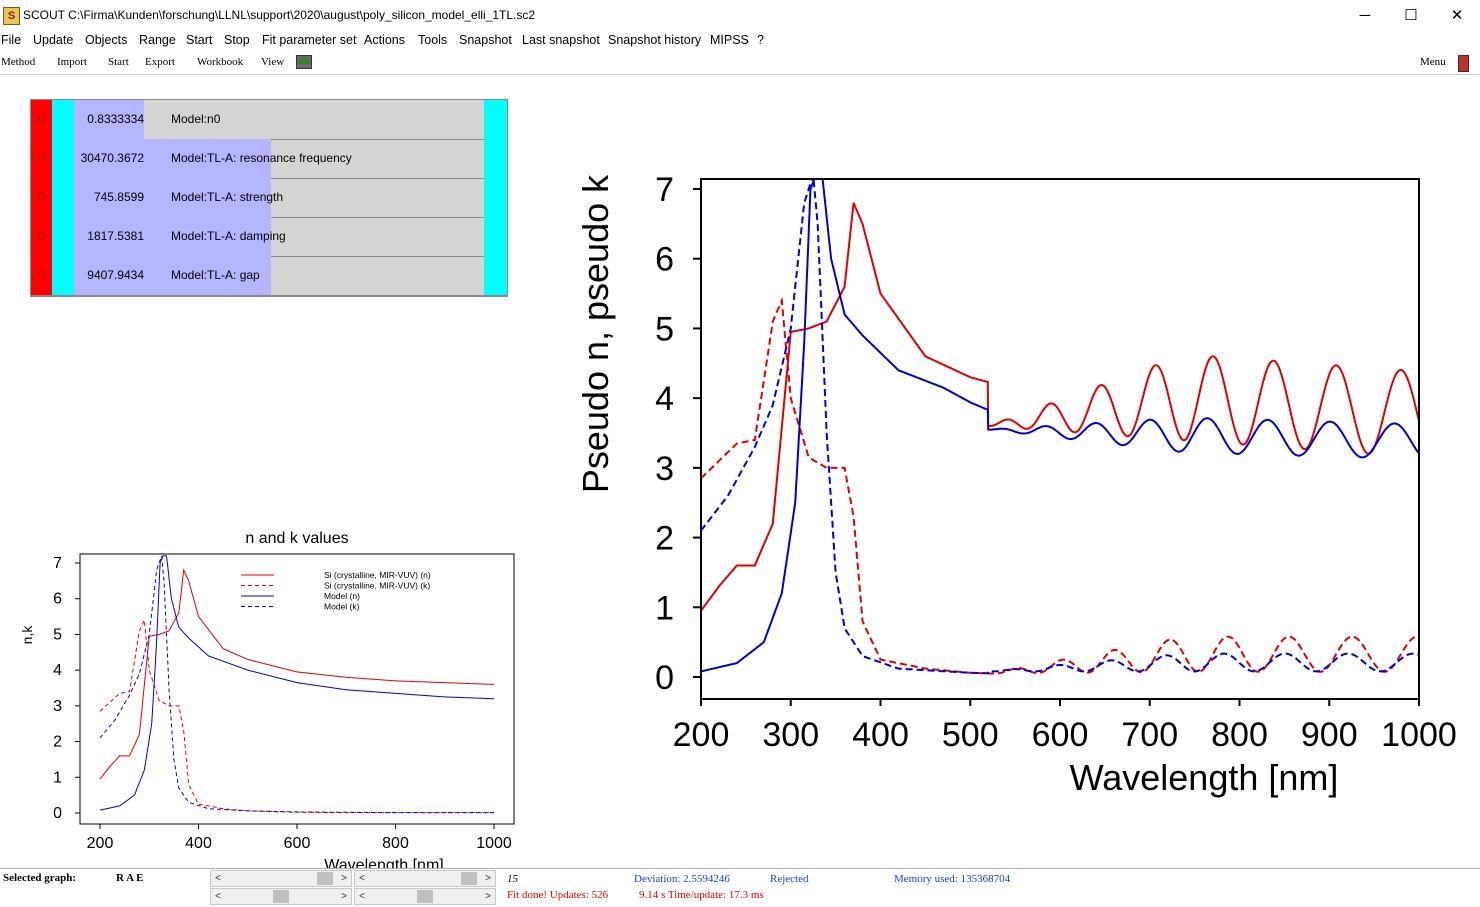  I want to click on minimize-button: ─, so click(1365, 15).